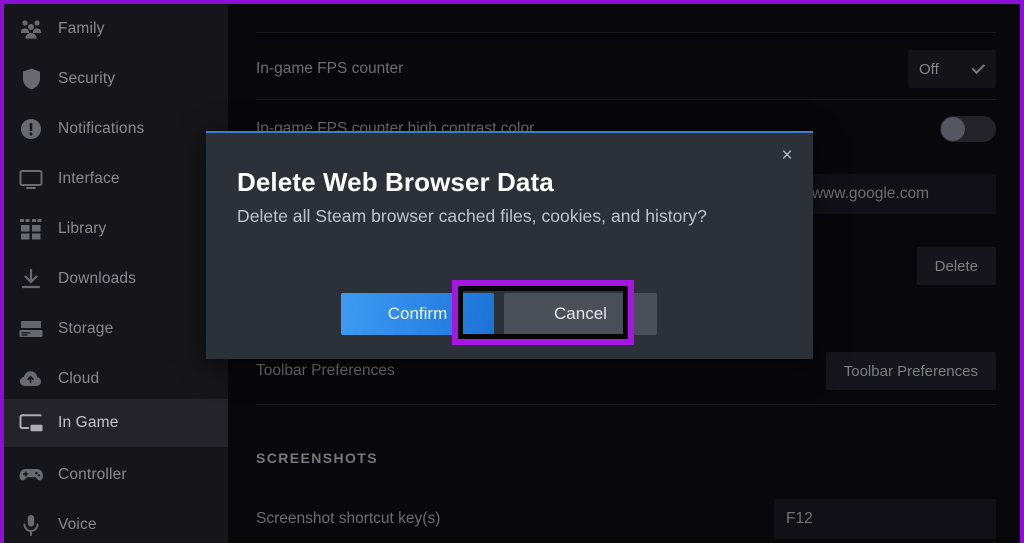  I want to click on screenshot-shortcut-input: F12, so click(885, 519).